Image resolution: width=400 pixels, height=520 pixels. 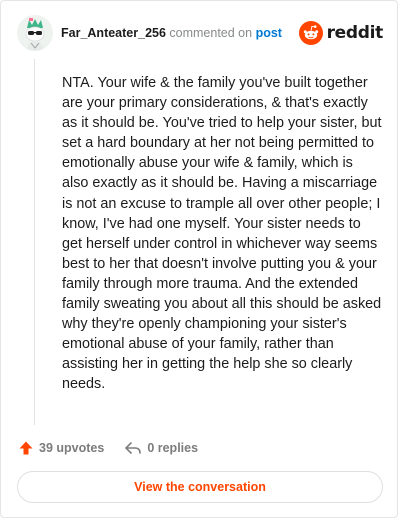 I want to click on comment-attribution: Far_Anteater_256 commented on post, so click(x=180, y=33).